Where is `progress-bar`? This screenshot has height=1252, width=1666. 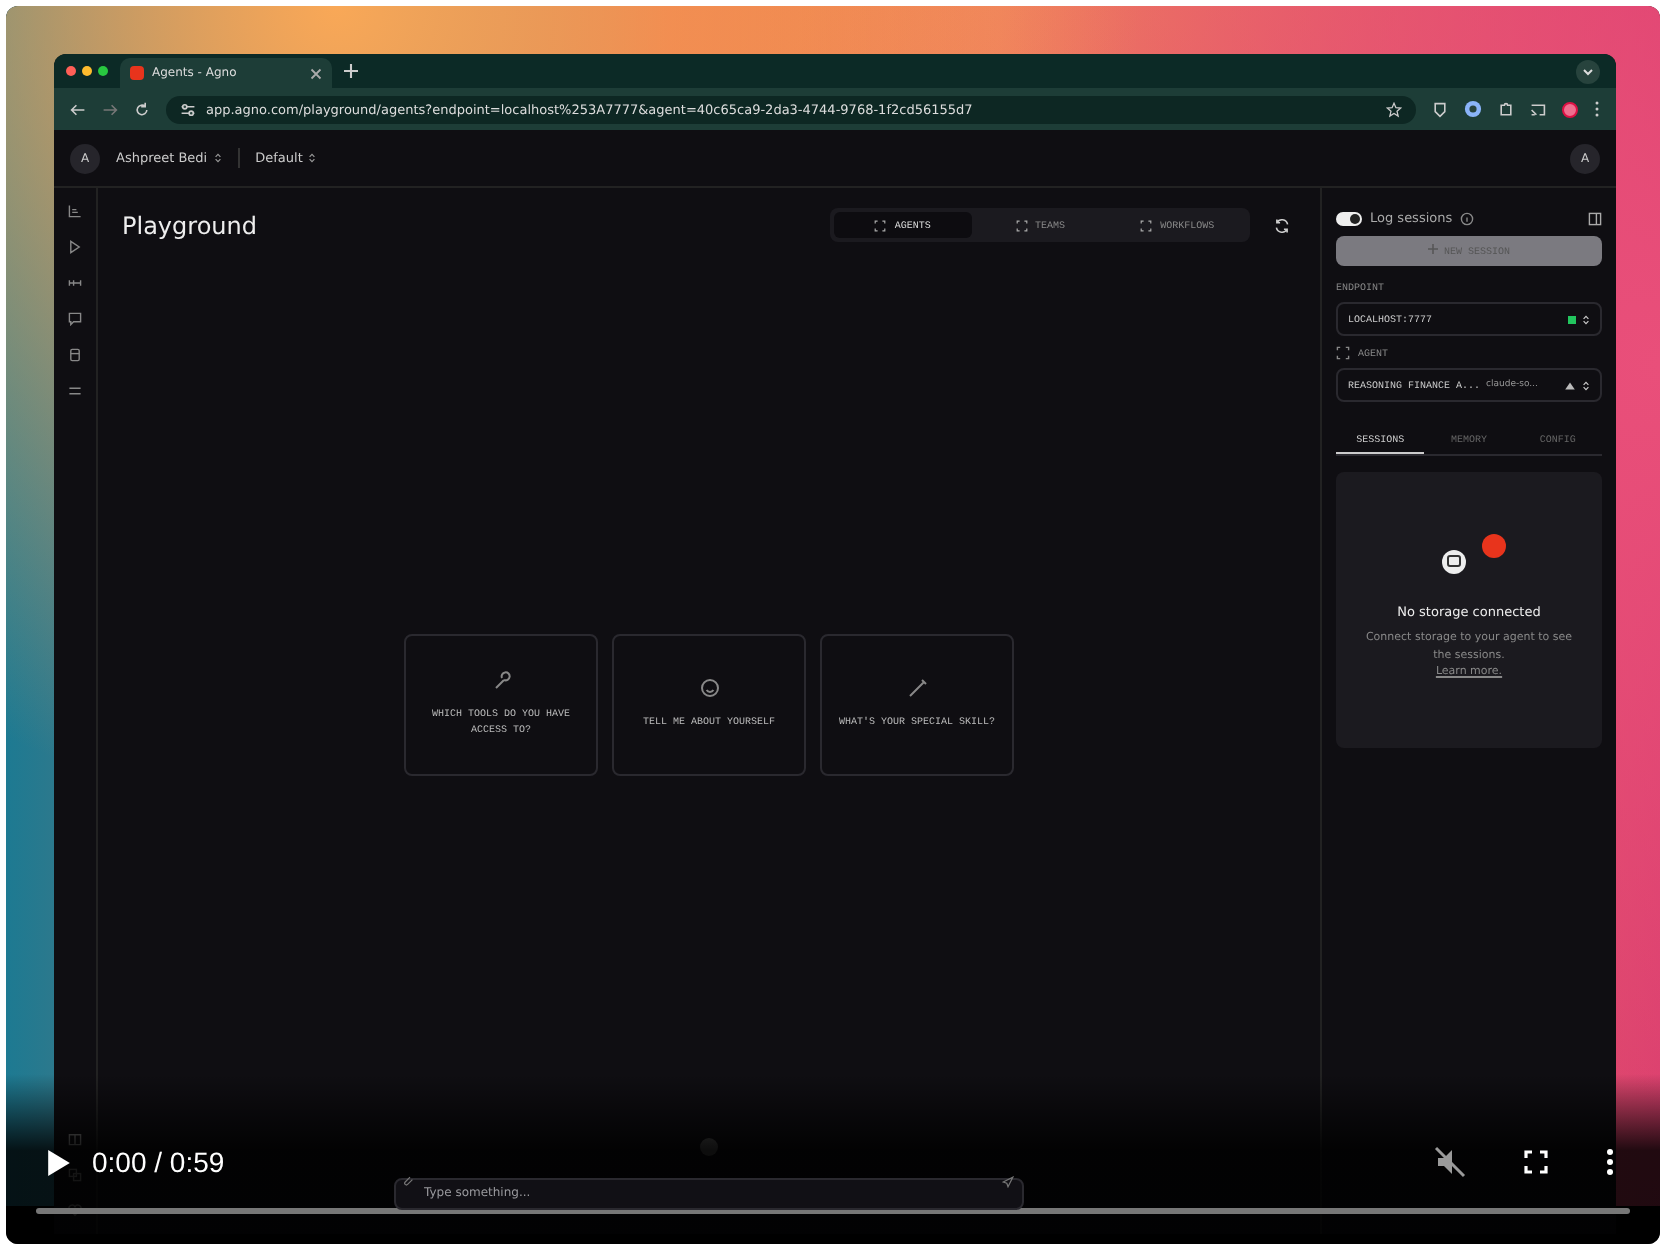
progress-bar is located at coordinates (833, 1211).